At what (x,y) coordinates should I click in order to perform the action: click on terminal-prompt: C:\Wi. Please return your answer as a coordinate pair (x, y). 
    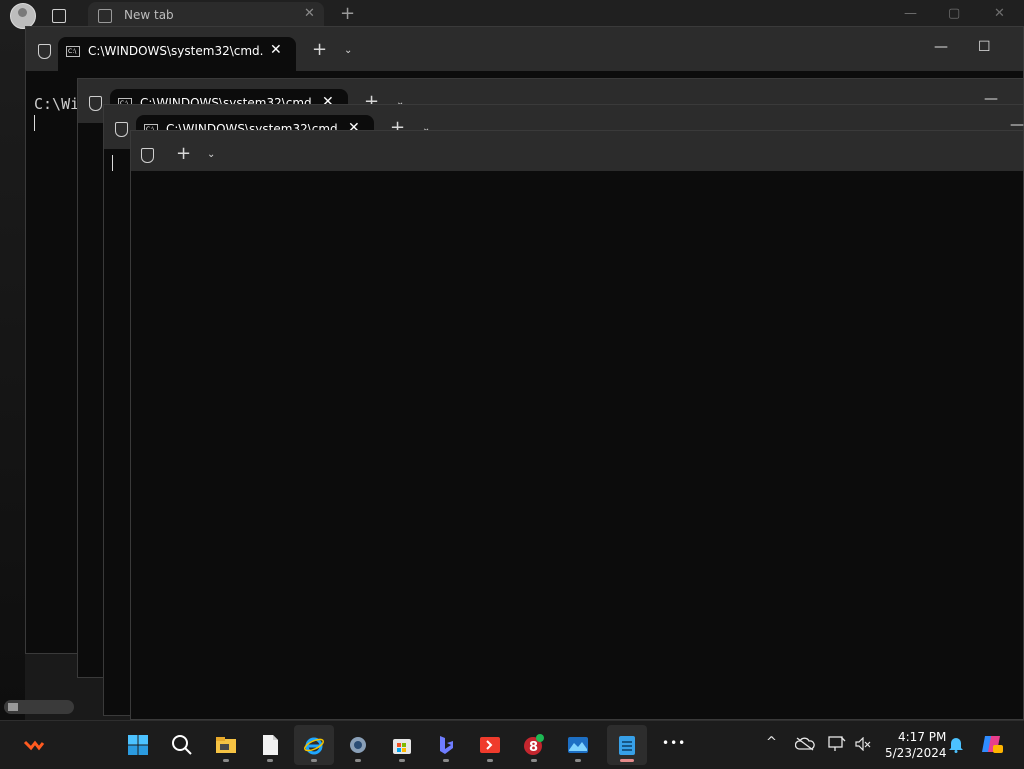
    Looking at the image, I should click on (57, 104).